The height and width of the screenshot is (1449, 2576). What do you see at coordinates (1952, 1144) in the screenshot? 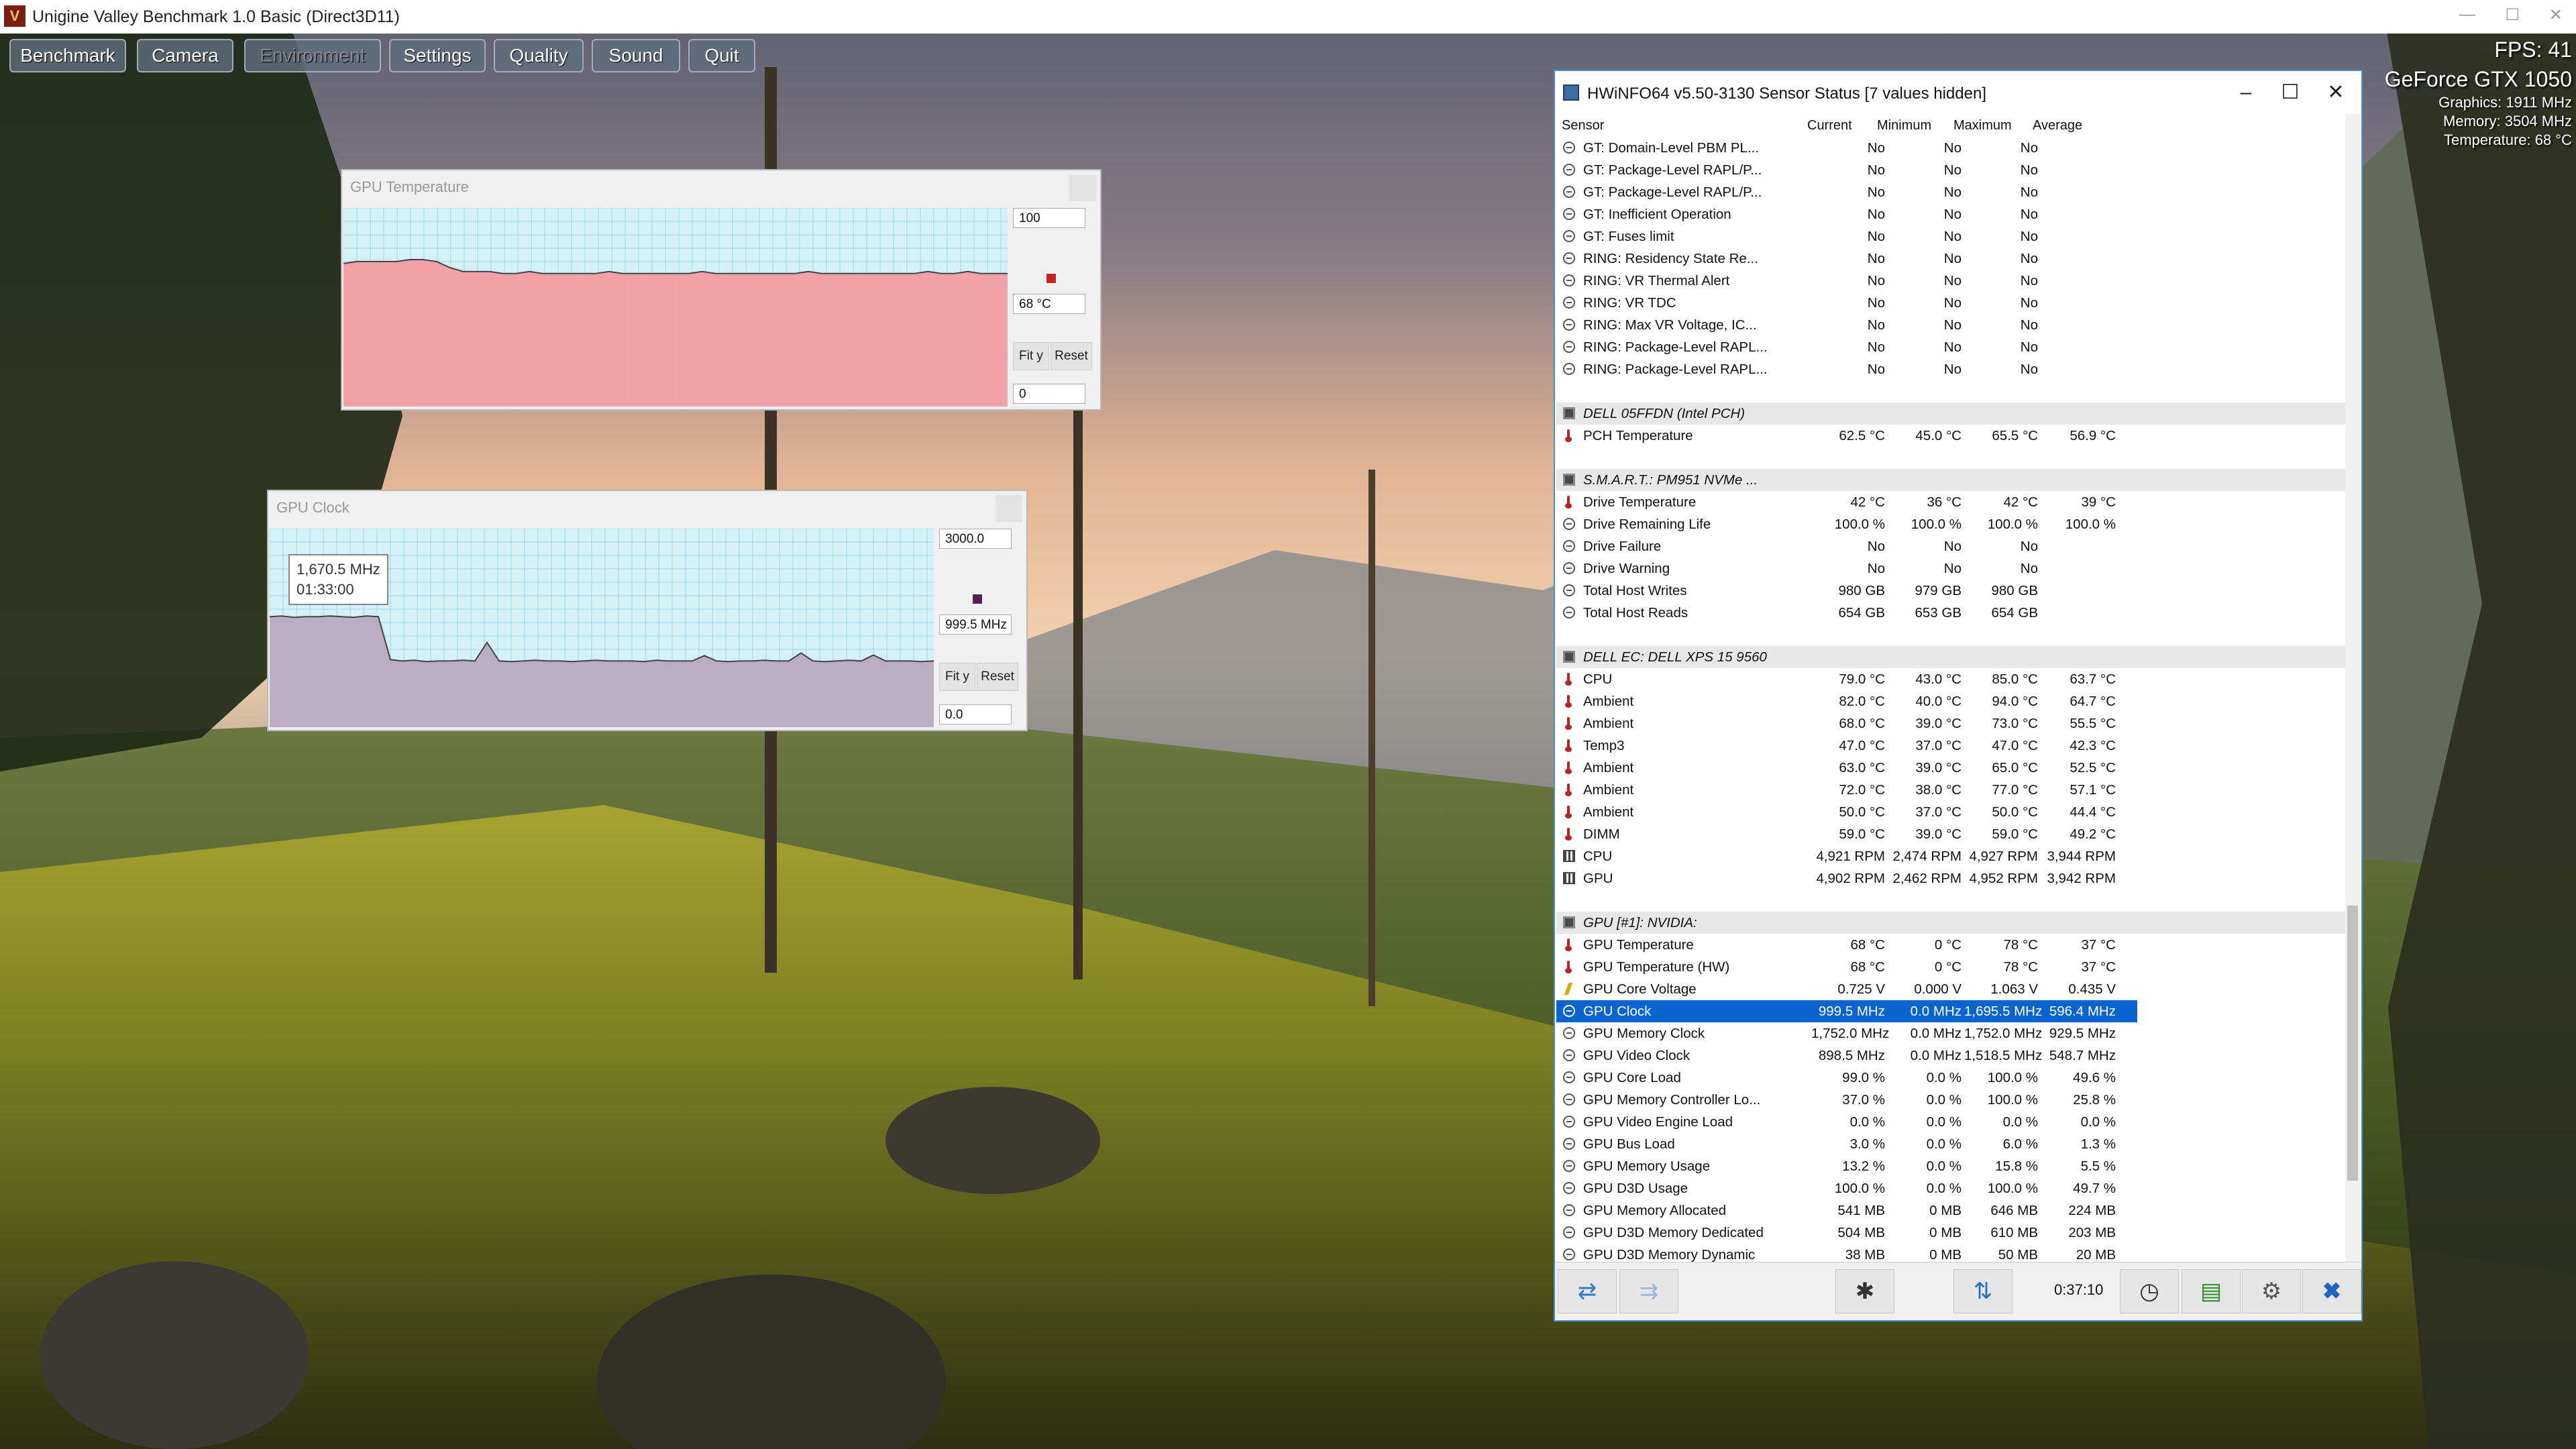
I see `table-row: GPU Bus Load 3.0 % 0.0 % 6.0 % 1.3 %` at bounding box center [1952, 1144].